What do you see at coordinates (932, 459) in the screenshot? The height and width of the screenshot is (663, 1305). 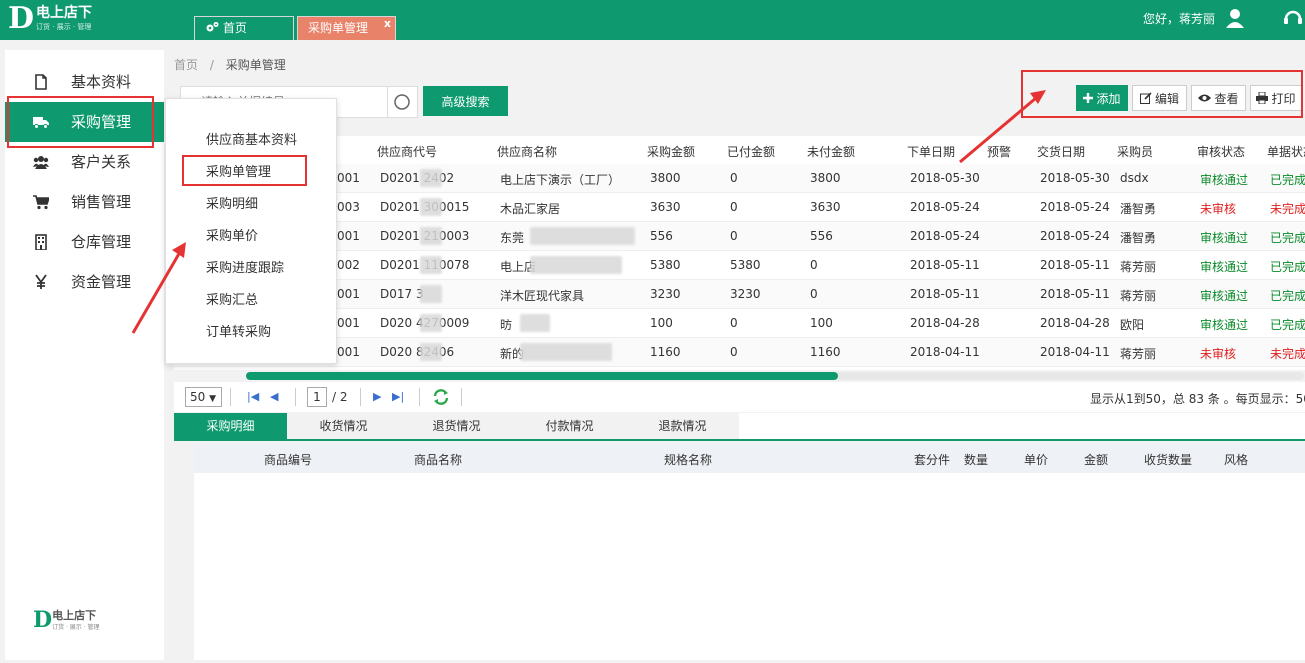 I see `column-header: 套分件` at bounding box center [932, 459].